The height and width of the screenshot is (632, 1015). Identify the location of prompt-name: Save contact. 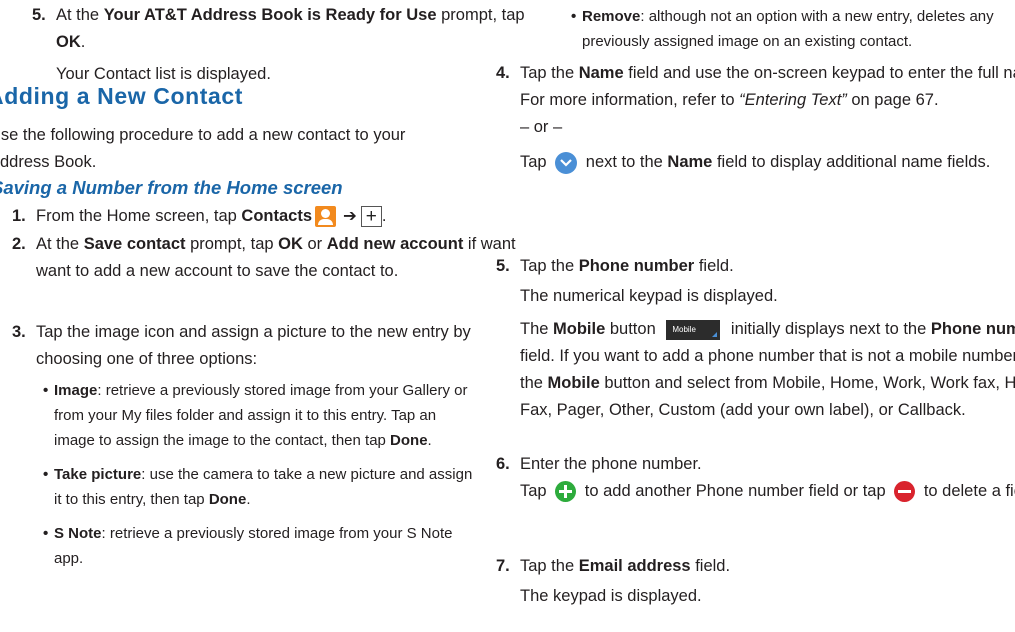
(134, 244).